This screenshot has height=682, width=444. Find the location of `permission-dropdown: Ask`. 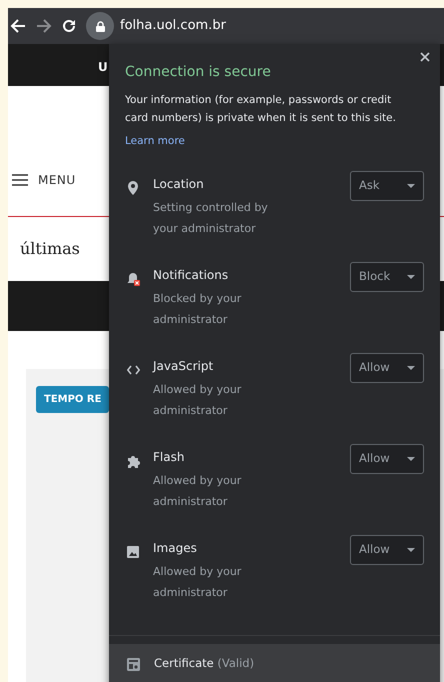

permission-dropdown: Ask is located at coordinates (387, 186).